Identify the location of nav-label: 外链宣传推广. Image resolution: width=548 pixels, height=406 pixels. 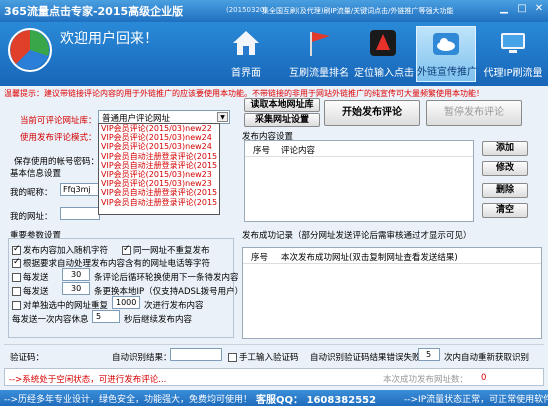
(447, 72).